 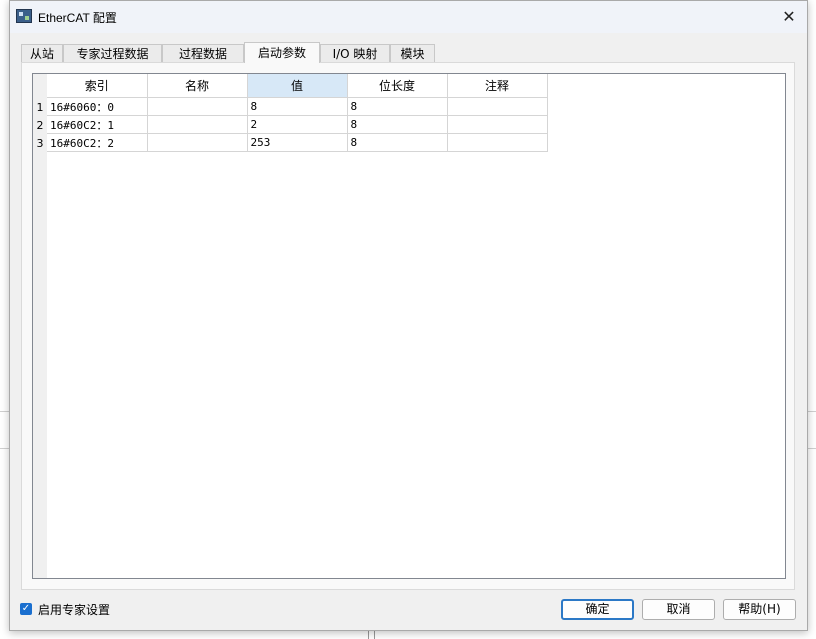 What do you see at coordinates (97, 124) in the screenshot?
I see `cell-index: 16#60C2：1` at bounding box center [97, 124].